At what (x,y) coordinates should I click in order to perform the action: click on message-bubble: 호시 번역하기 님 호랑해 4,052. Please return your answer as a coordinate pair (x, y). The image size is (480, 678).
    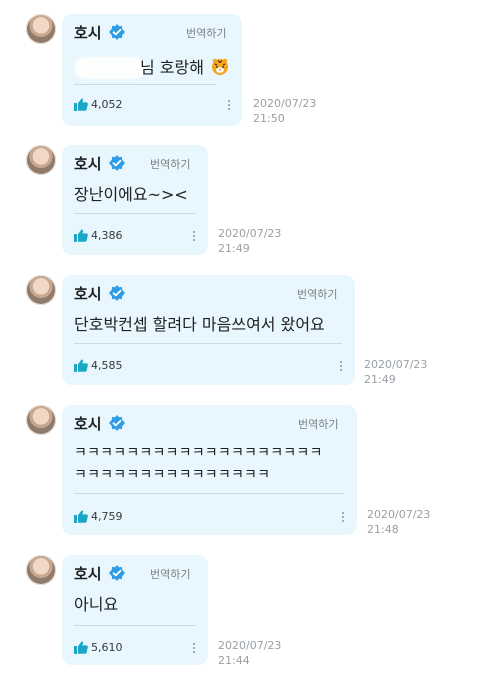
    Looking at the image, I should click on (152, 70).